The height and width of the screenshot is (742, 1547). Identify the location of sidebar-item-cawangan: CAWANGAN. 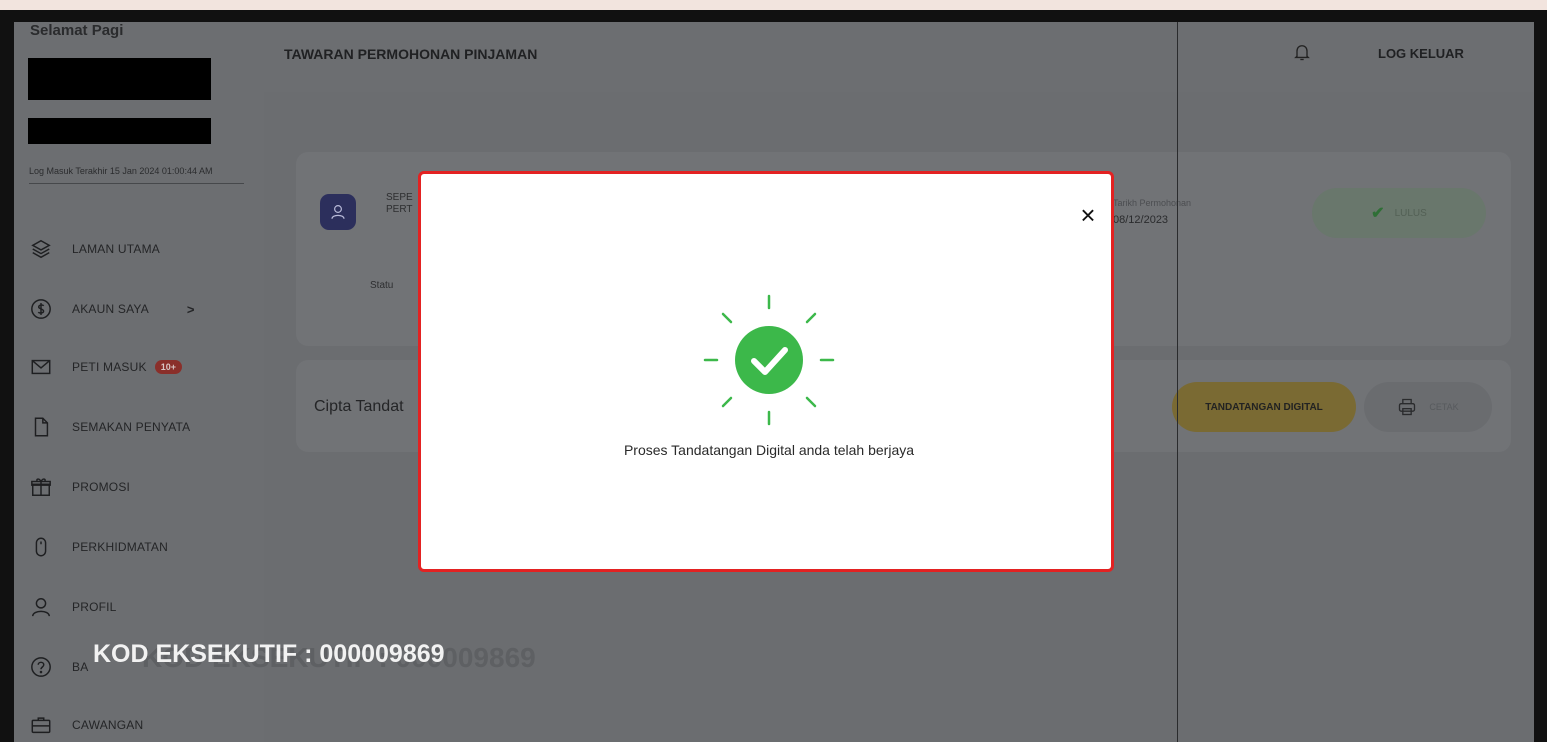
(86, 725).